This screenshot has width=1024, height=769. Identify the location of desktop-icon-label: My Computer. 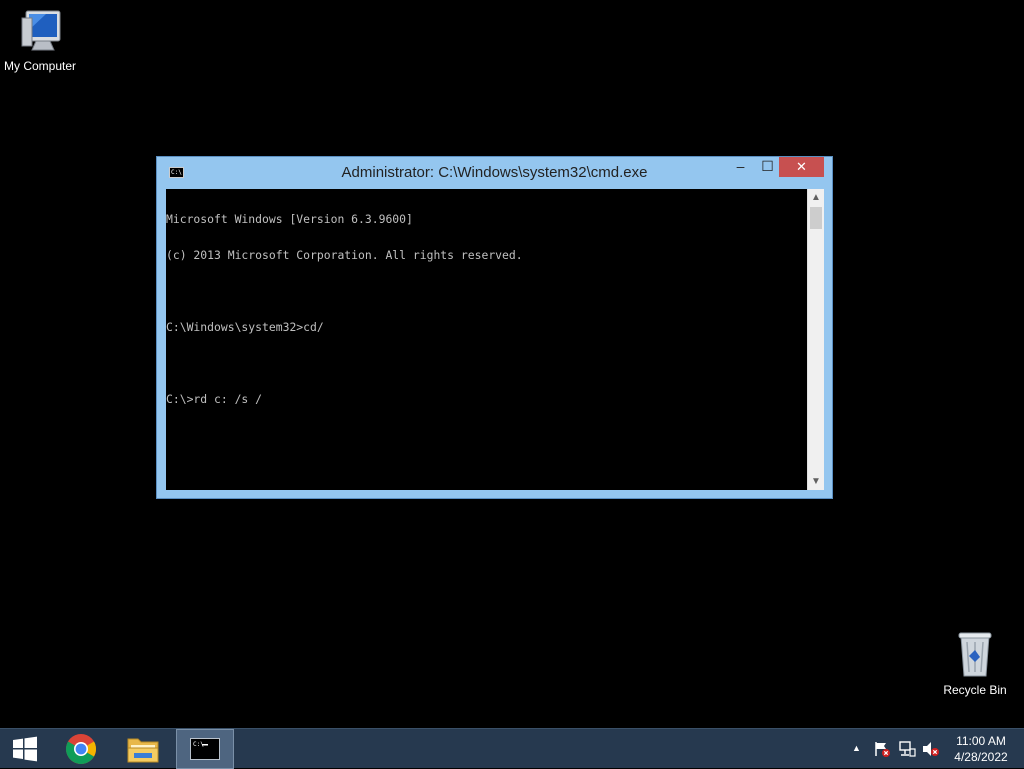
(40, 66).